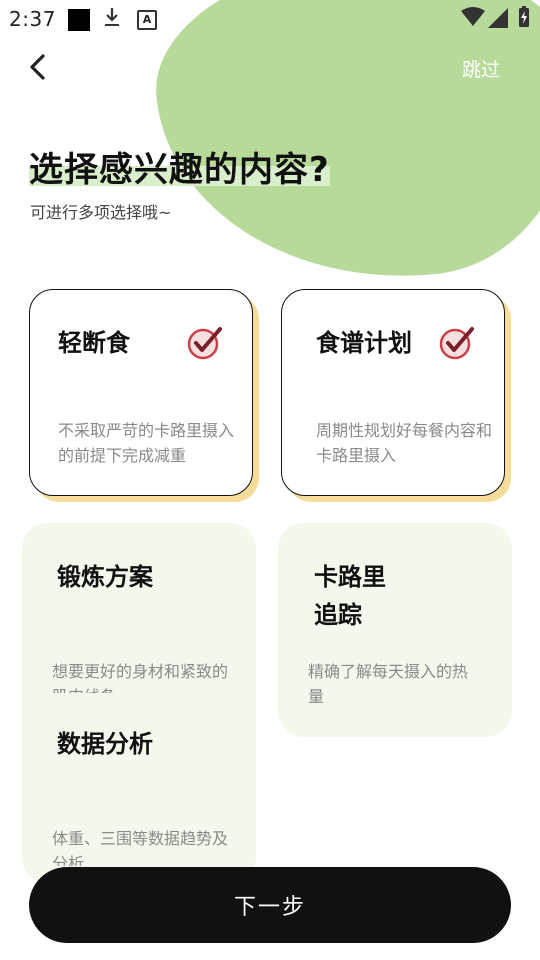  Describe the element at coordinates (179, 170) in the screenshot. I see `page-title: 选择感兴趣的内容?` at that location.